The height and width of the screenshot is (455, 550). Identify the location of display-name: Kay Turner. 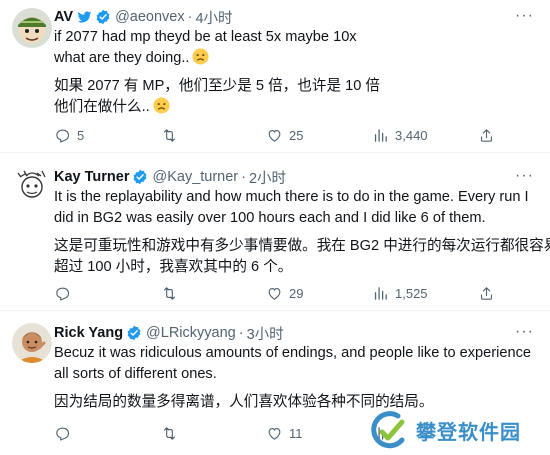
(91, 177).